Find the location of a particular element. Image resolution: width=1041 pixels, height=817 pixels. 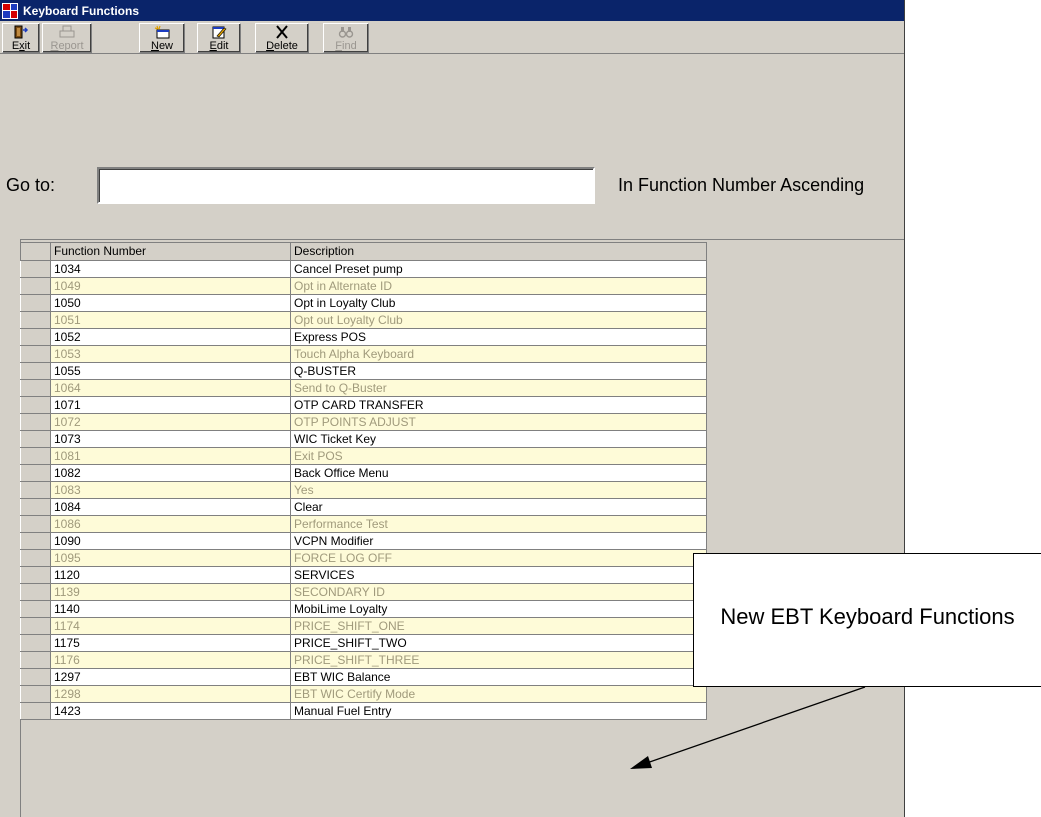

table-row: 1034 Cancel Preset pump is located at coordinates (363, 269).